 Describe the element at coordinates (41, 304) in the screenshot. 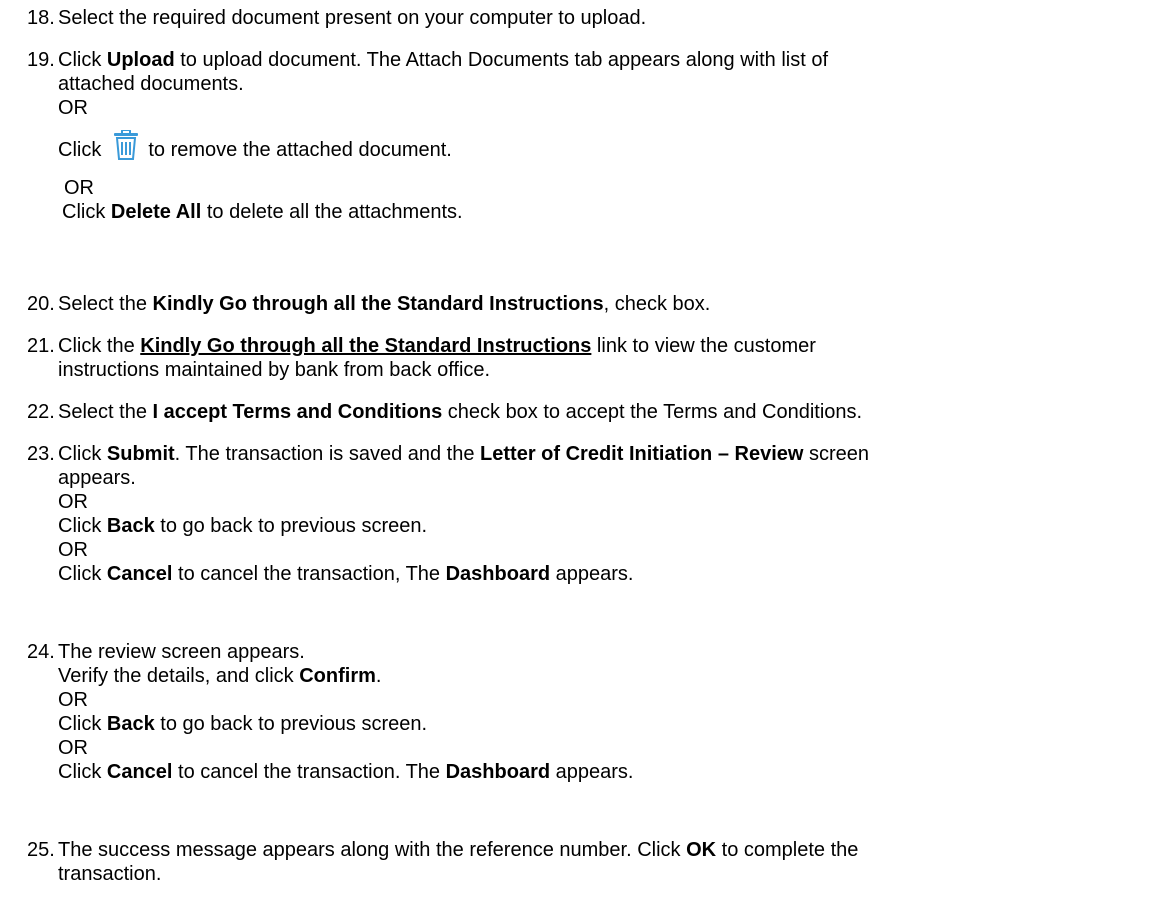

I see `step-number: 20.` at that location.